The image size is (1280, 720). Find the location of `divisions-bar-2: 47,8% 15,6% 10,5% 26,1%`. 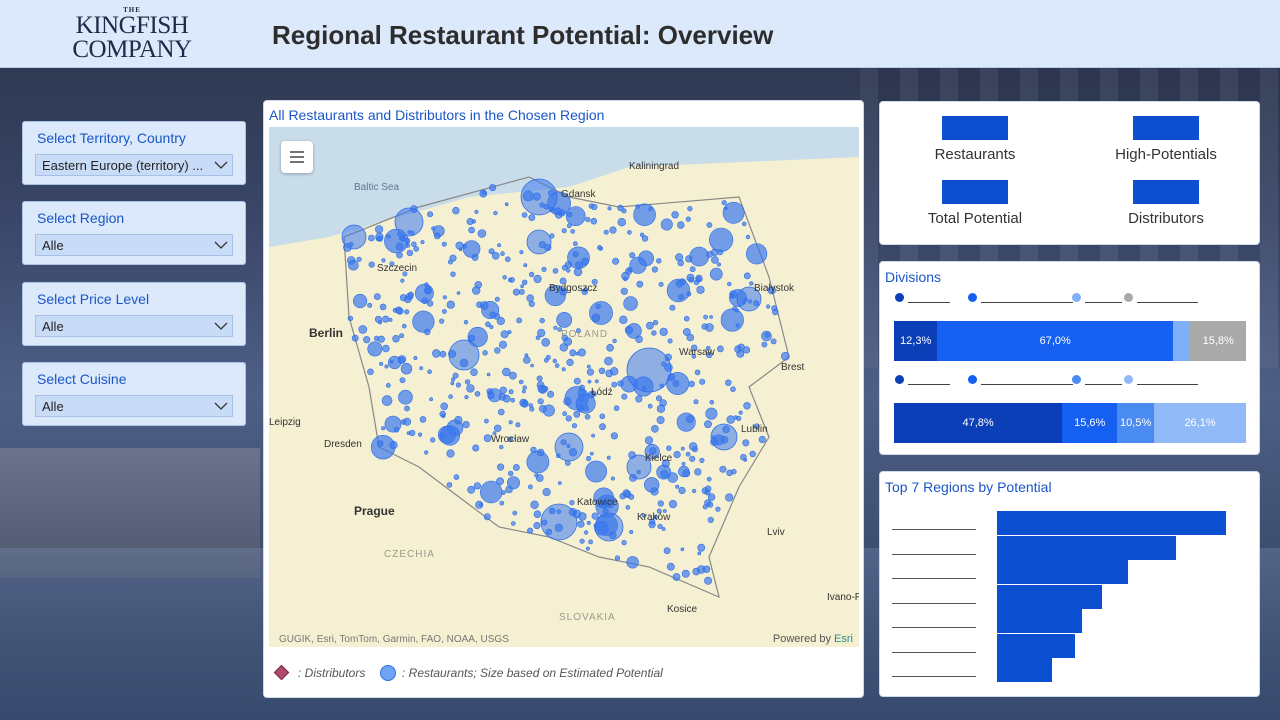

divisions-bar-2: 47,8% 15,6% 10,5% 26,1% is located at coordinates (1070, 423).